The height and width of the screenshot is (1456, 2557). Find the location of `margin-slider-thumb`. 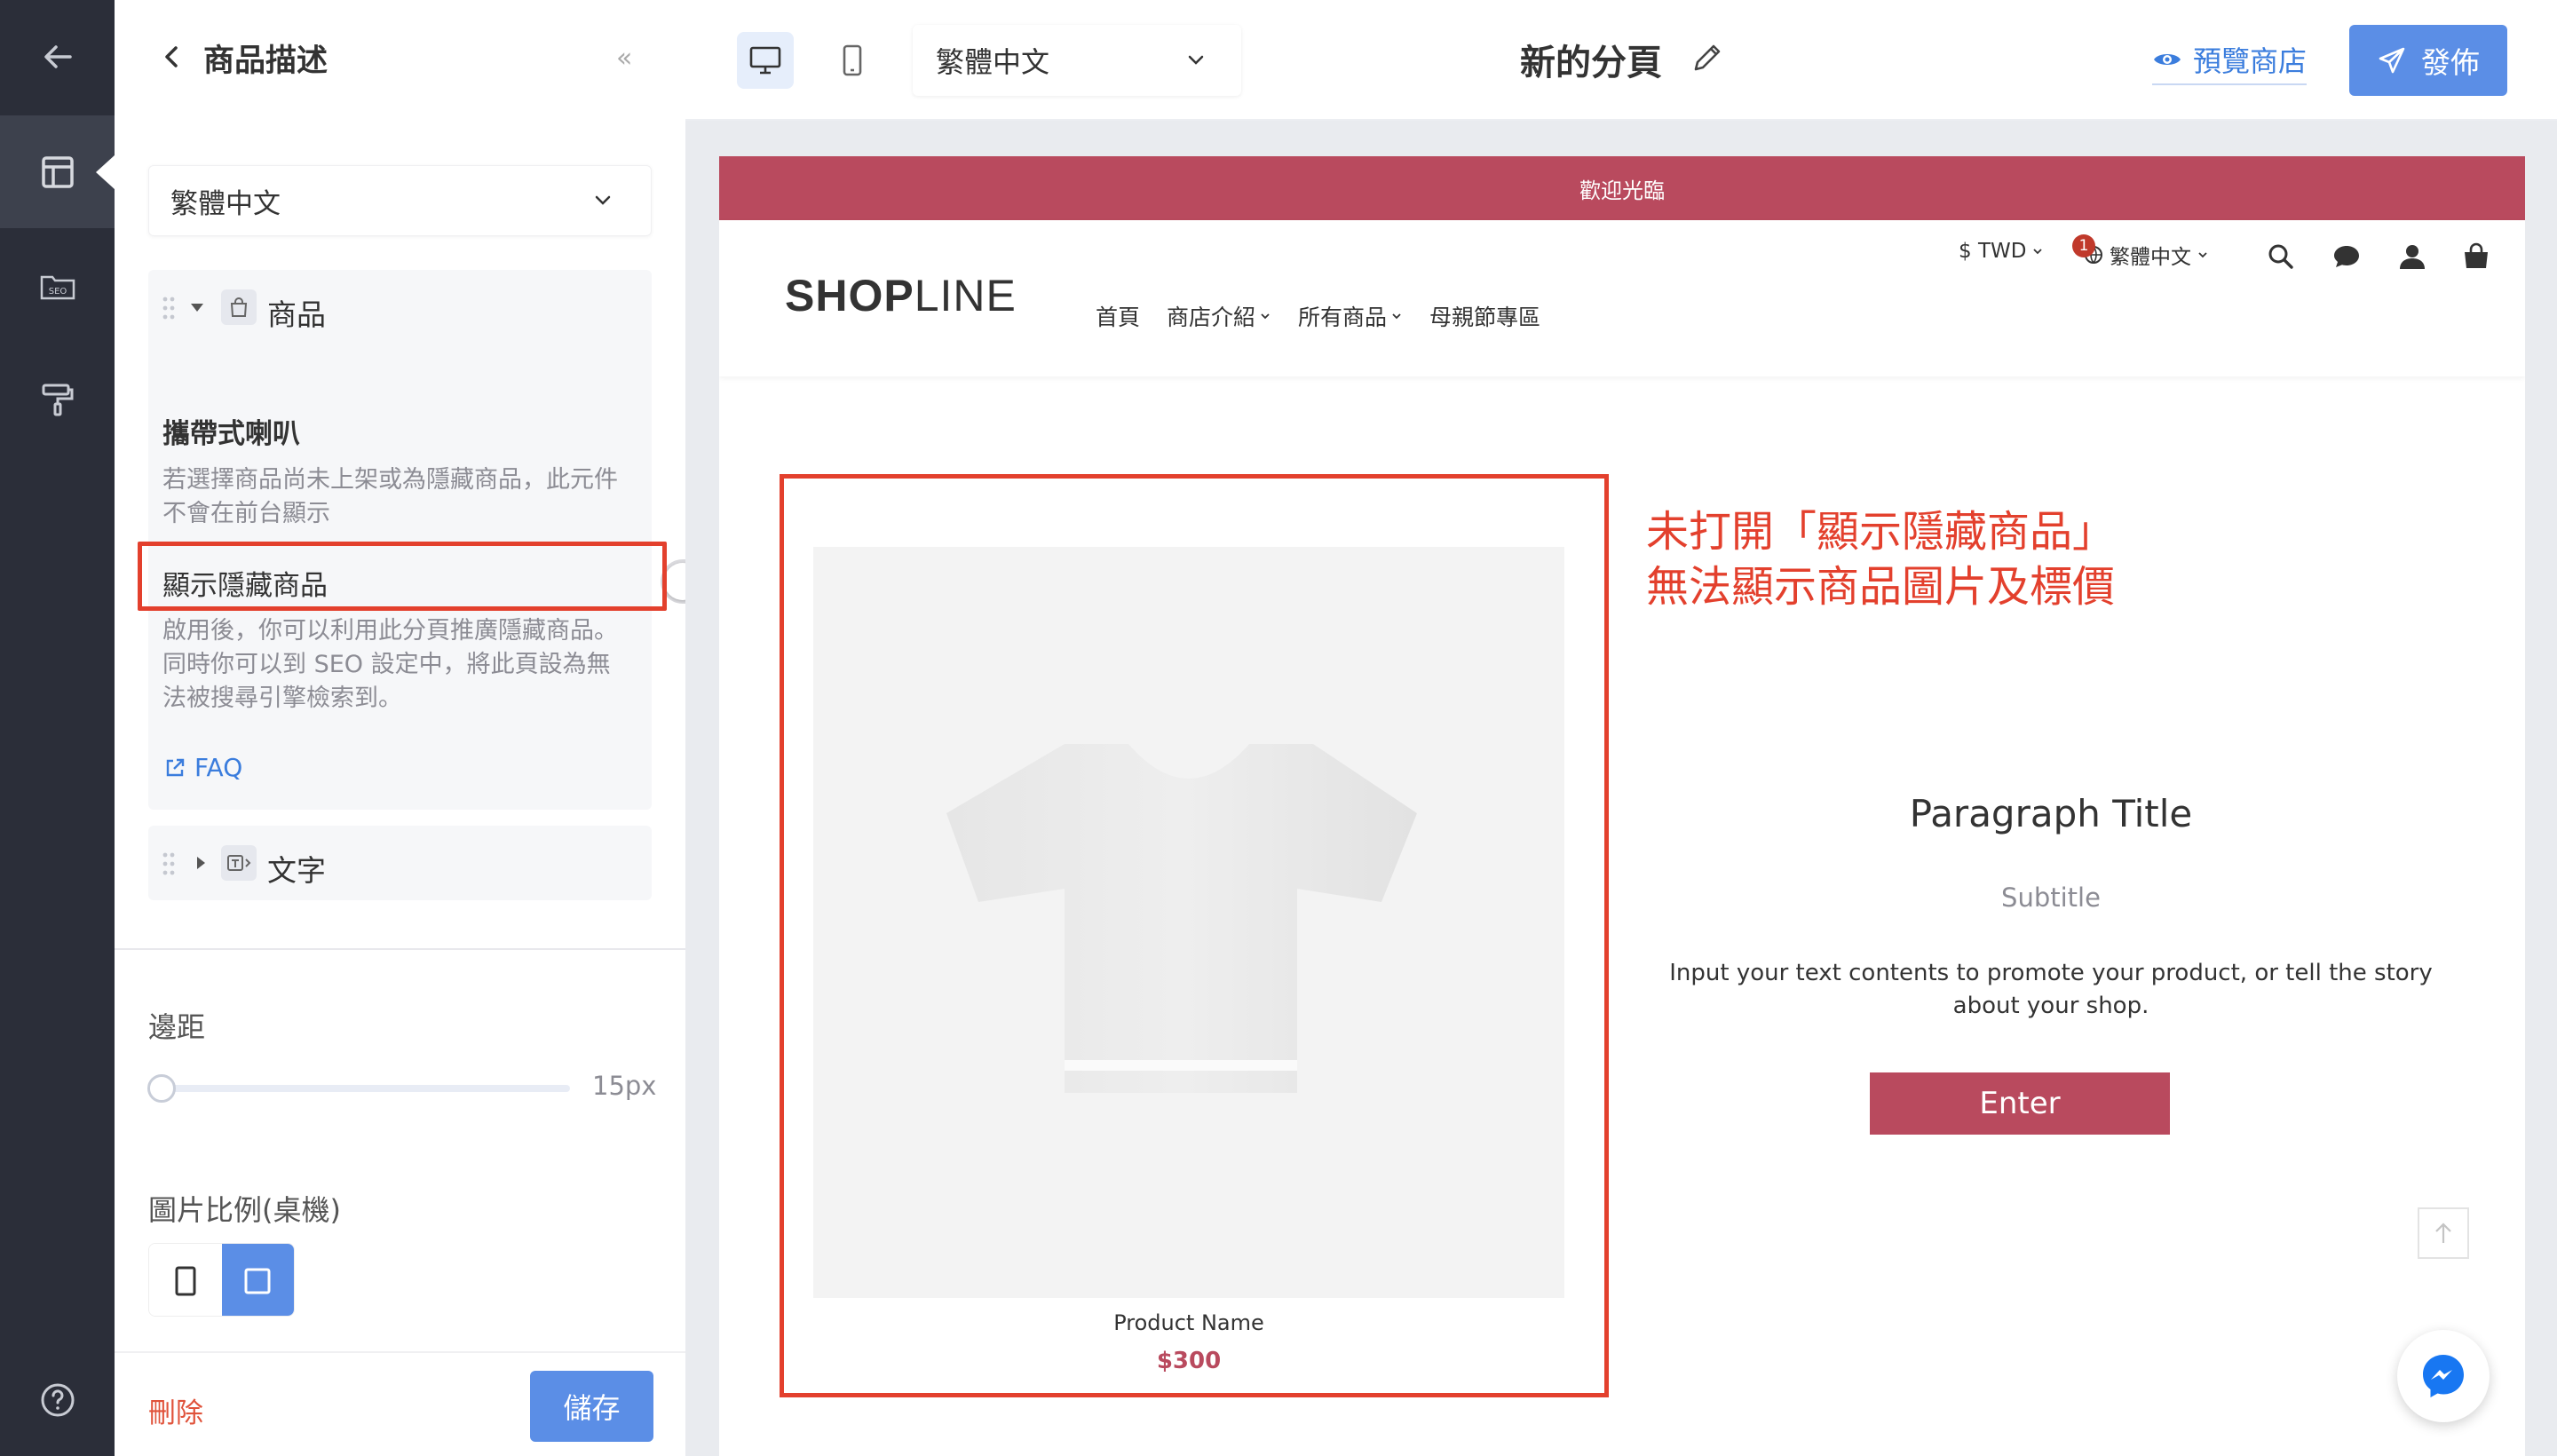

margin-slider-thumb is located at coordinates (161, 1088).